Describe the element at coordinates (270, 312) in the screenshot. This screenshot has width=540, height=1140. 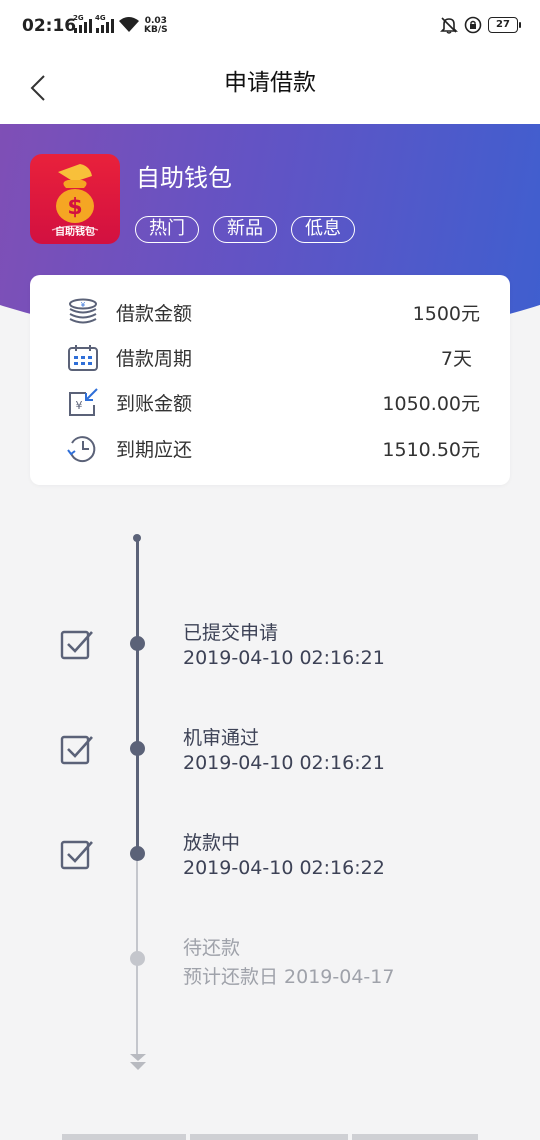
I see `loan-amount-row: ¥ 借款金额 1500元` at that location.